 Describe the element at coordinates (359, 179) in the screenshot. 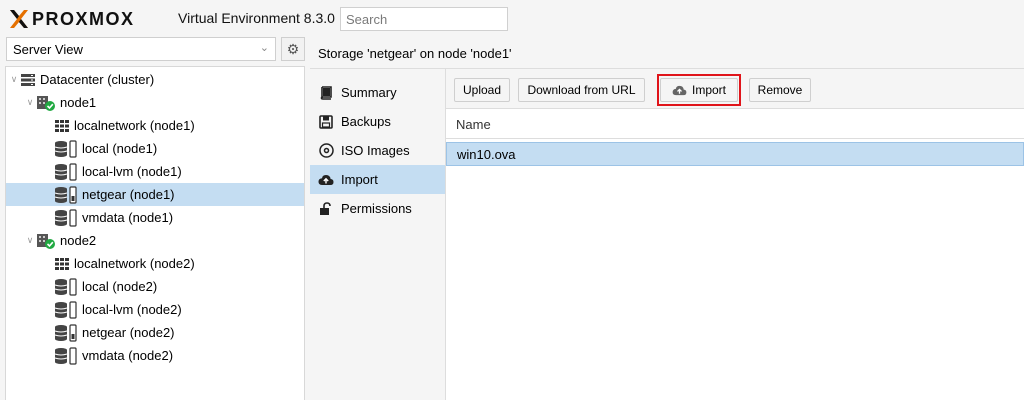

I see `nav-item-label: Import` at that location.